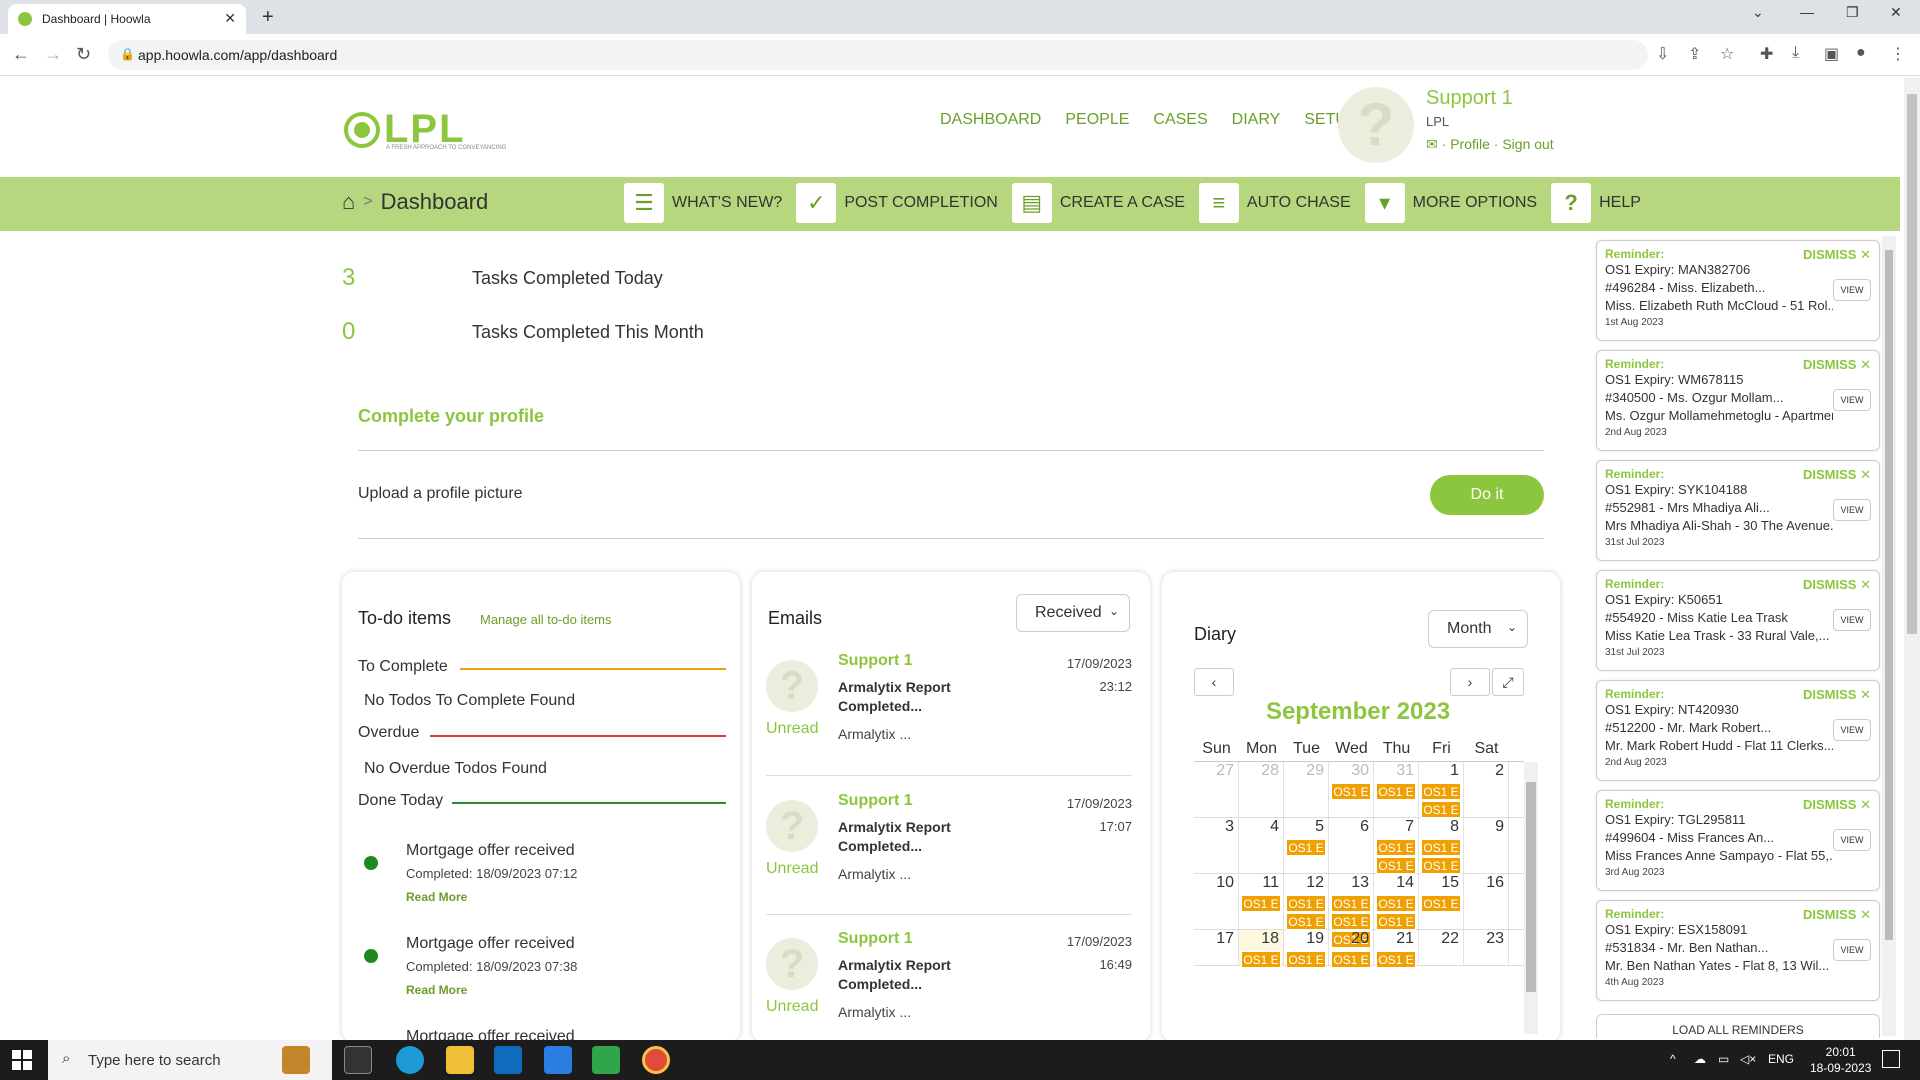 The height and width of the screenshot is (1080, 1920). I want to click on calendar-day-cell: 10, so click(1216, 901).